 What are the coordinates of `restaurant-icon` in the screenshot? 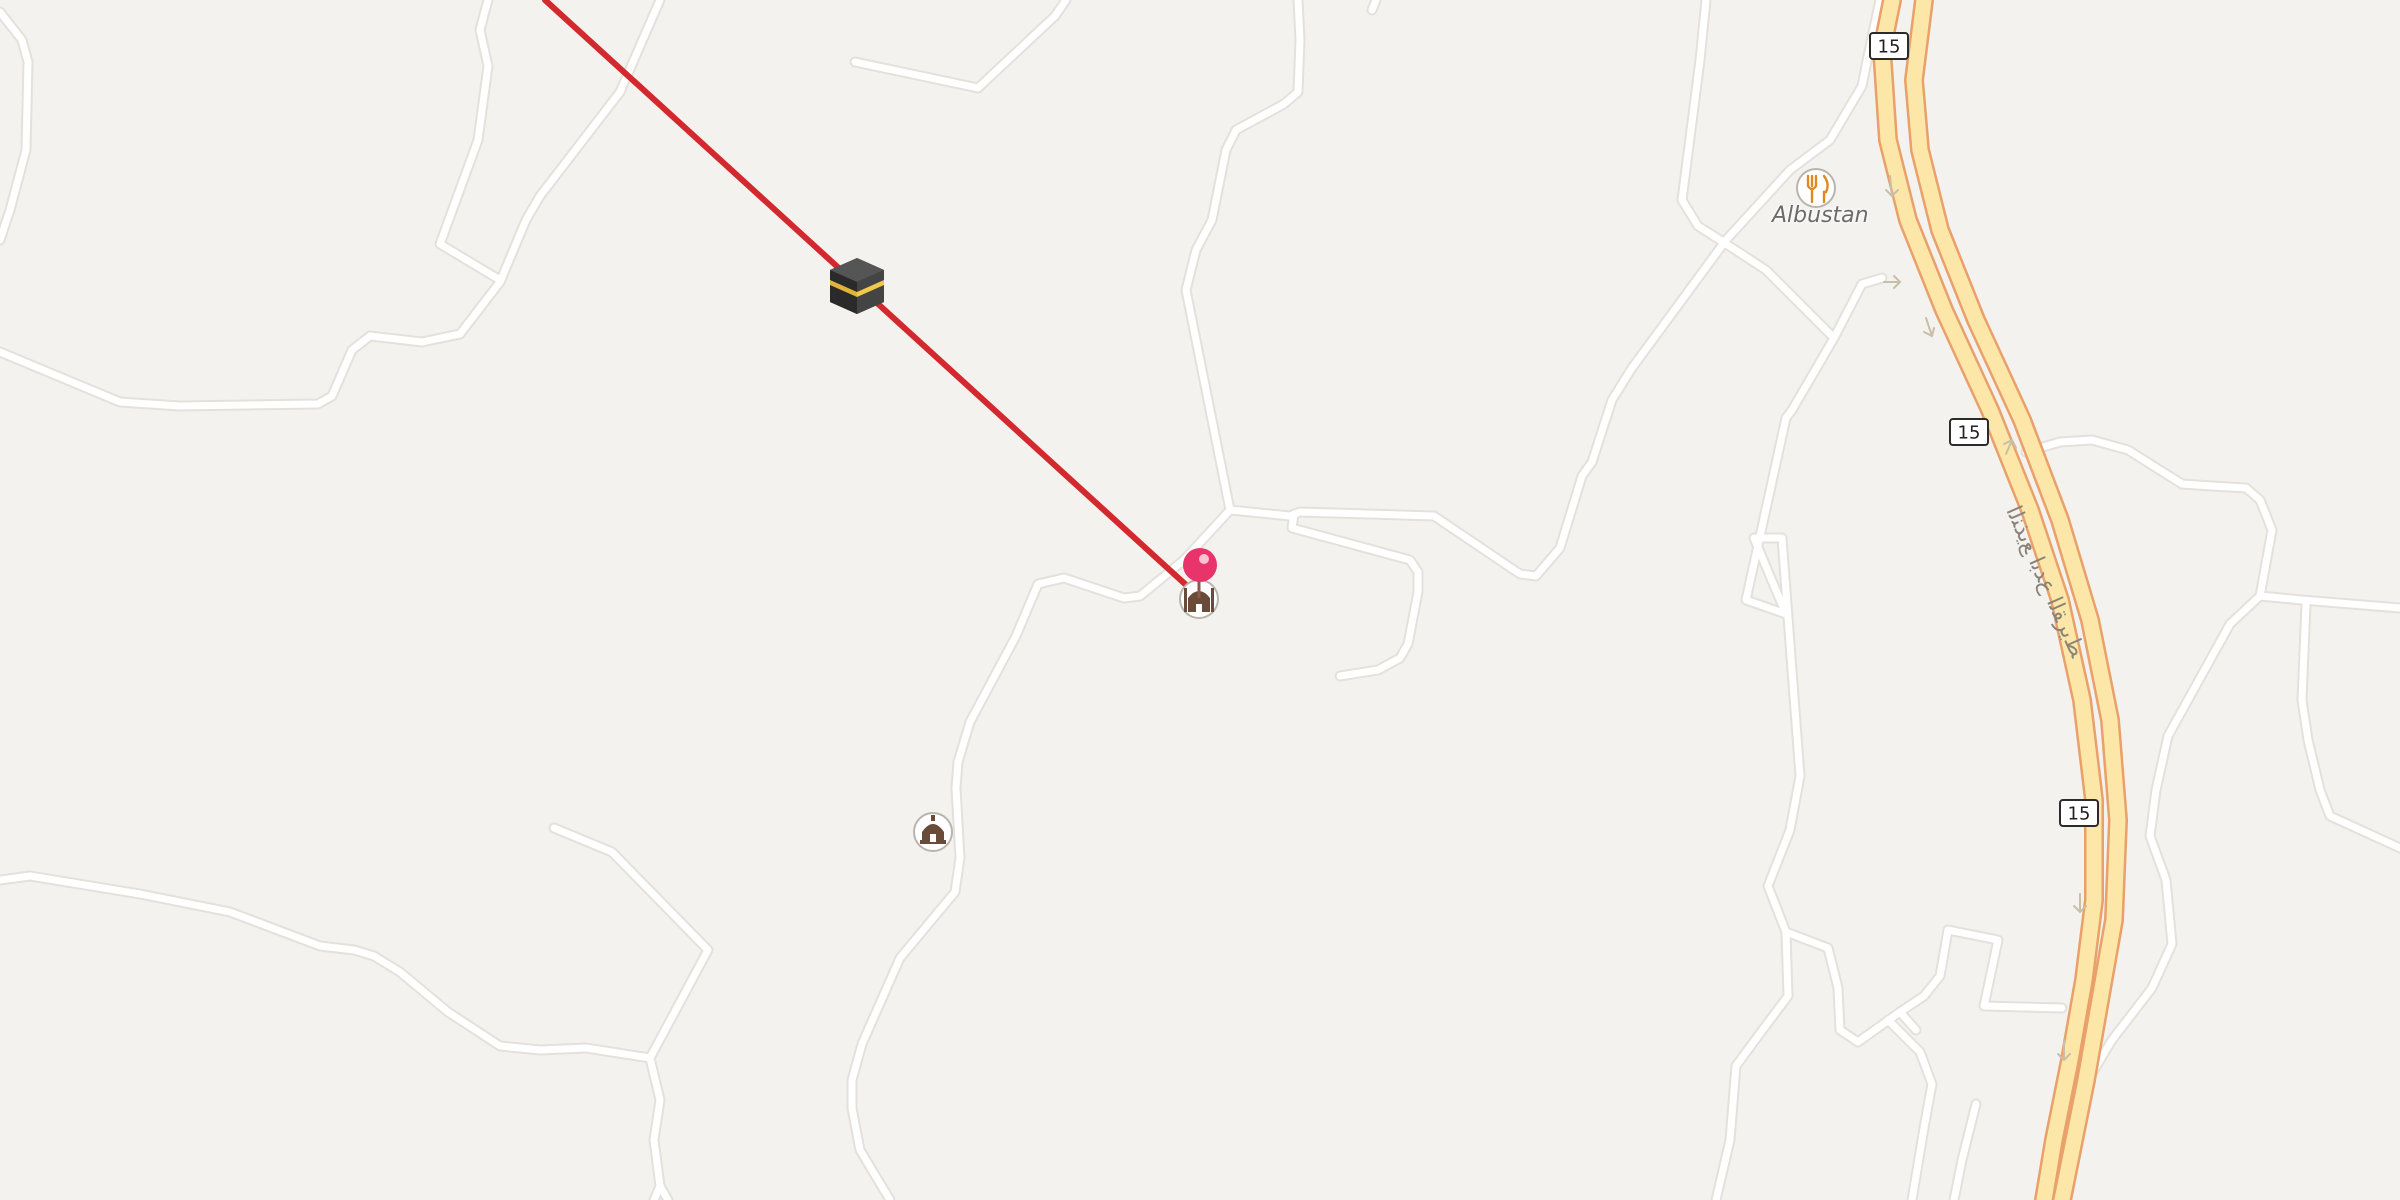 It's located at (1816, 188).